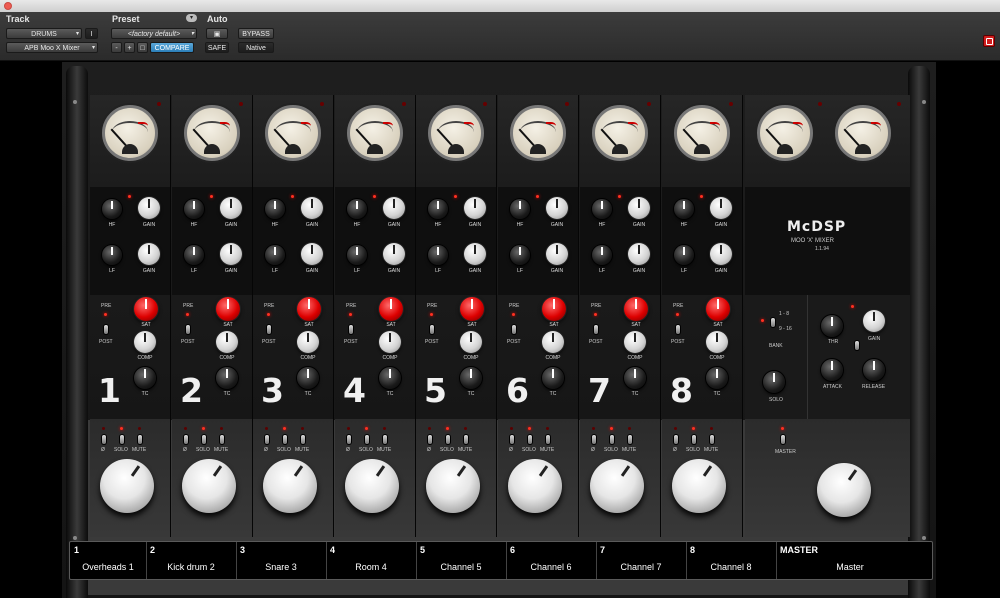  I want to click on previous-preset-button: -, so click(116, 47).